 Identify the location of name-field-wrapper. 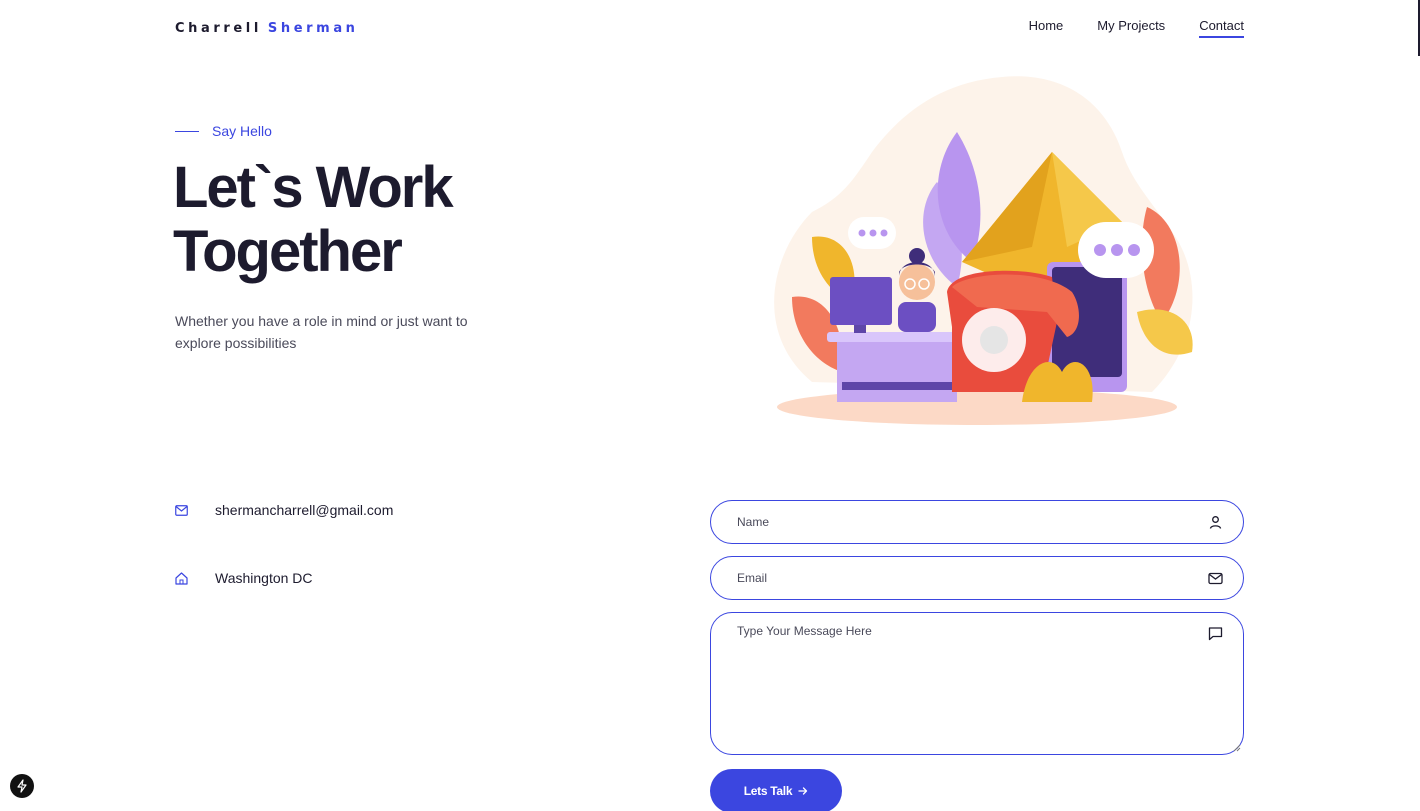
(977, 522).